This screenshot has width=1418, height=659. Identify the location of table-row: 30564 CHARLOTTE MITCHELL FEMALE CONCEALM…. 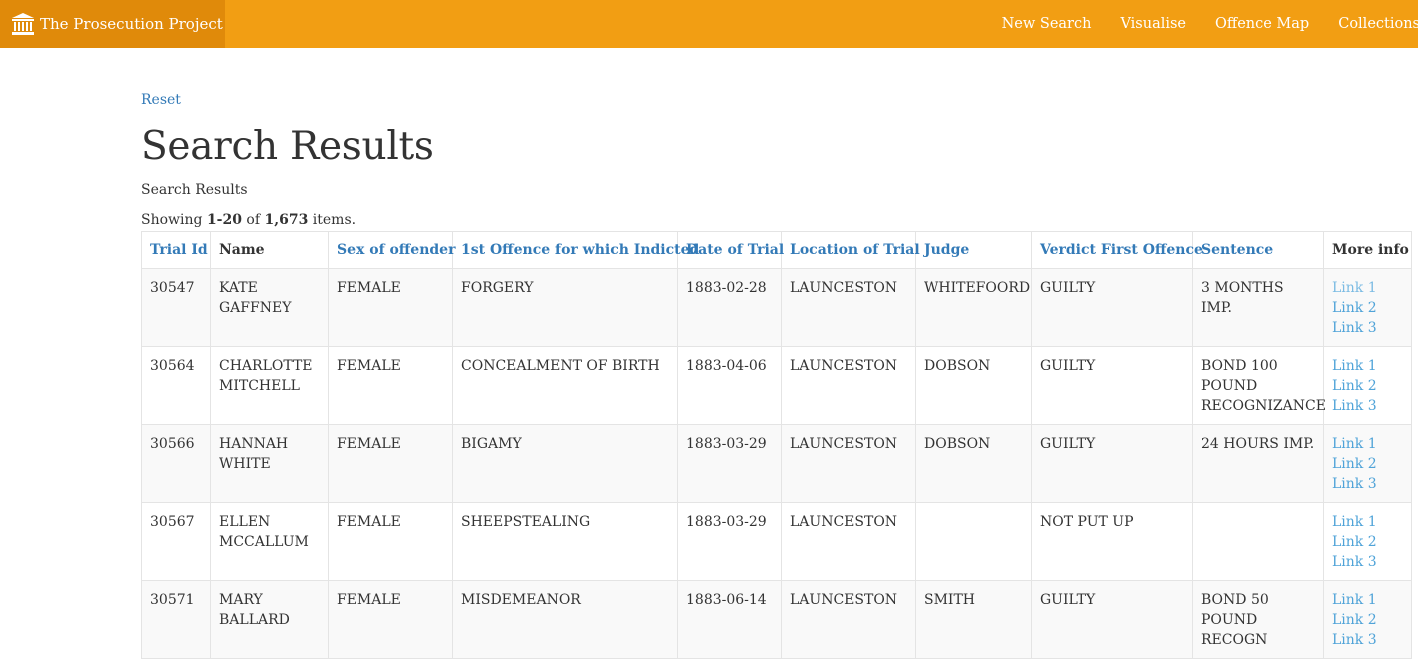
(776, 385).